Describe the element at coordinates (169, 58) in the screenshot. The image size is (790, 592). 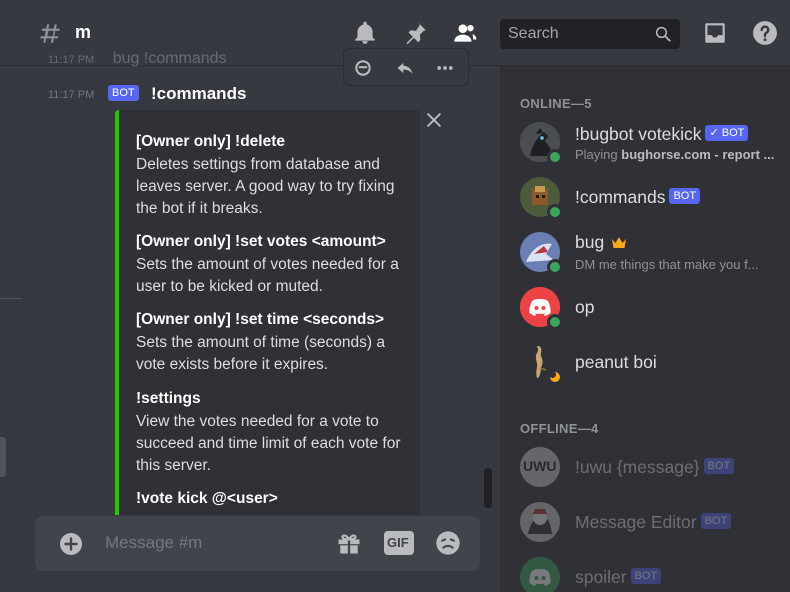
I see `message-text: bug !commands` at that location.